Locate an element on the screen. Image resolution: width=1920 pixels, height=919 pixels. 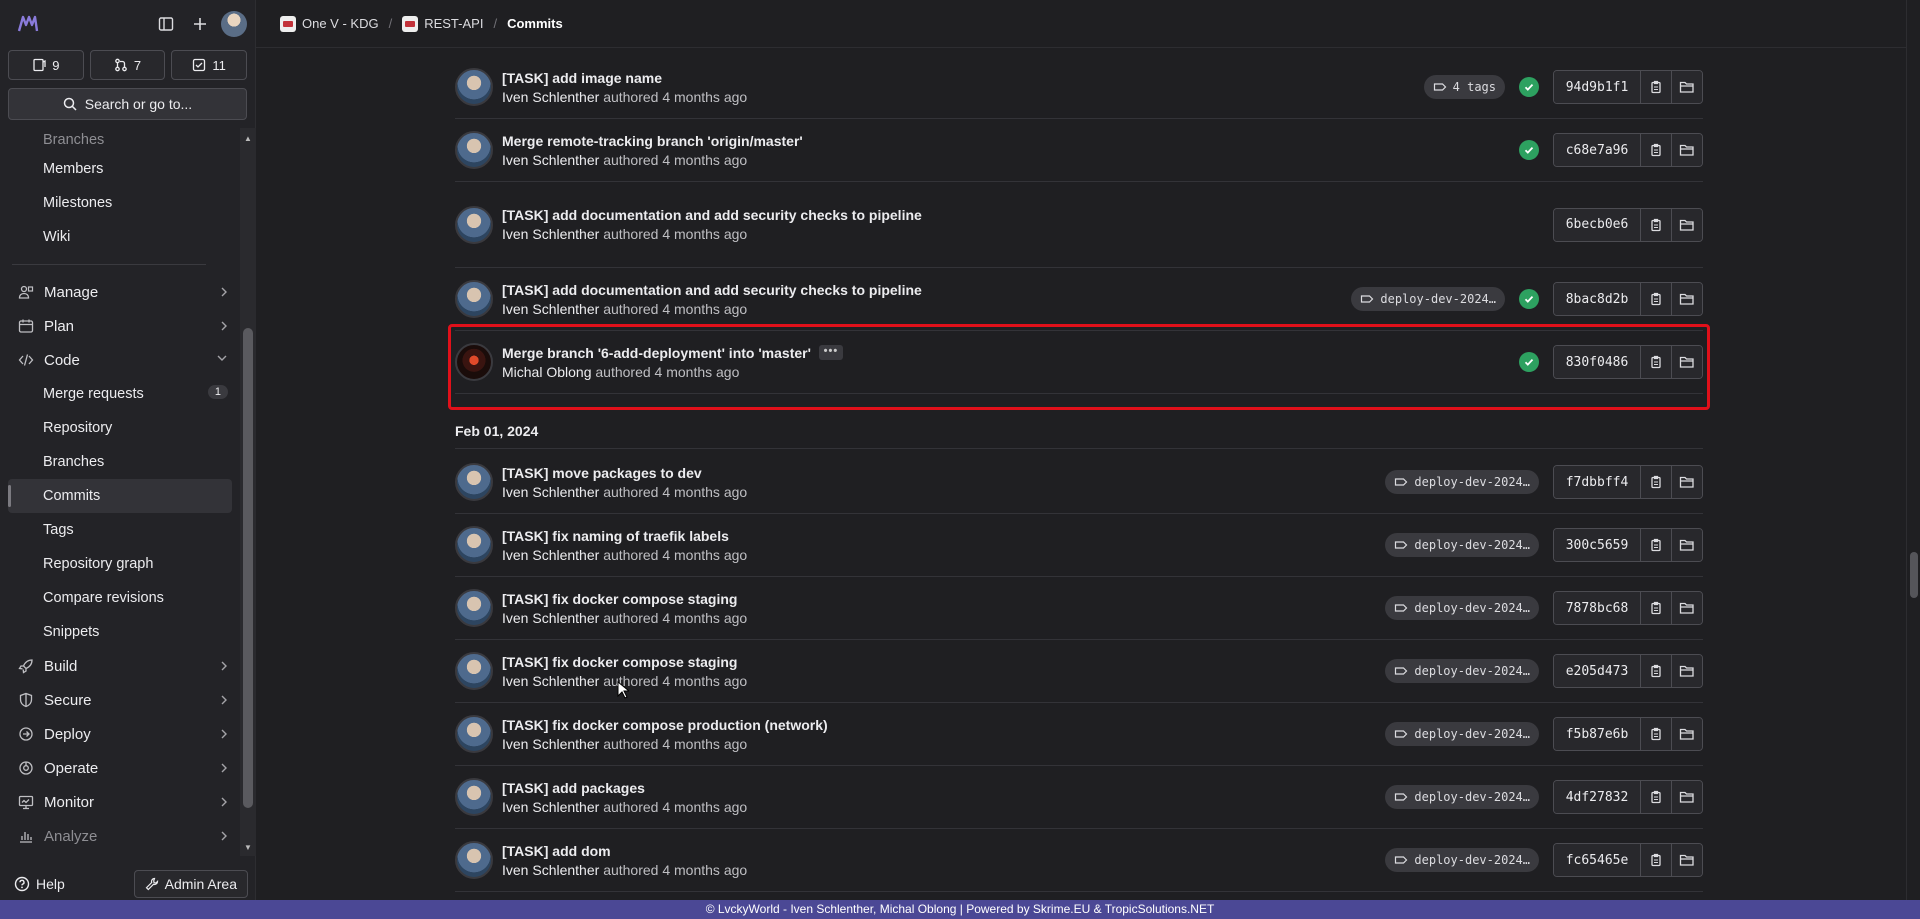
tag-badge: 4 tags is located at coordinates (1464, 87).